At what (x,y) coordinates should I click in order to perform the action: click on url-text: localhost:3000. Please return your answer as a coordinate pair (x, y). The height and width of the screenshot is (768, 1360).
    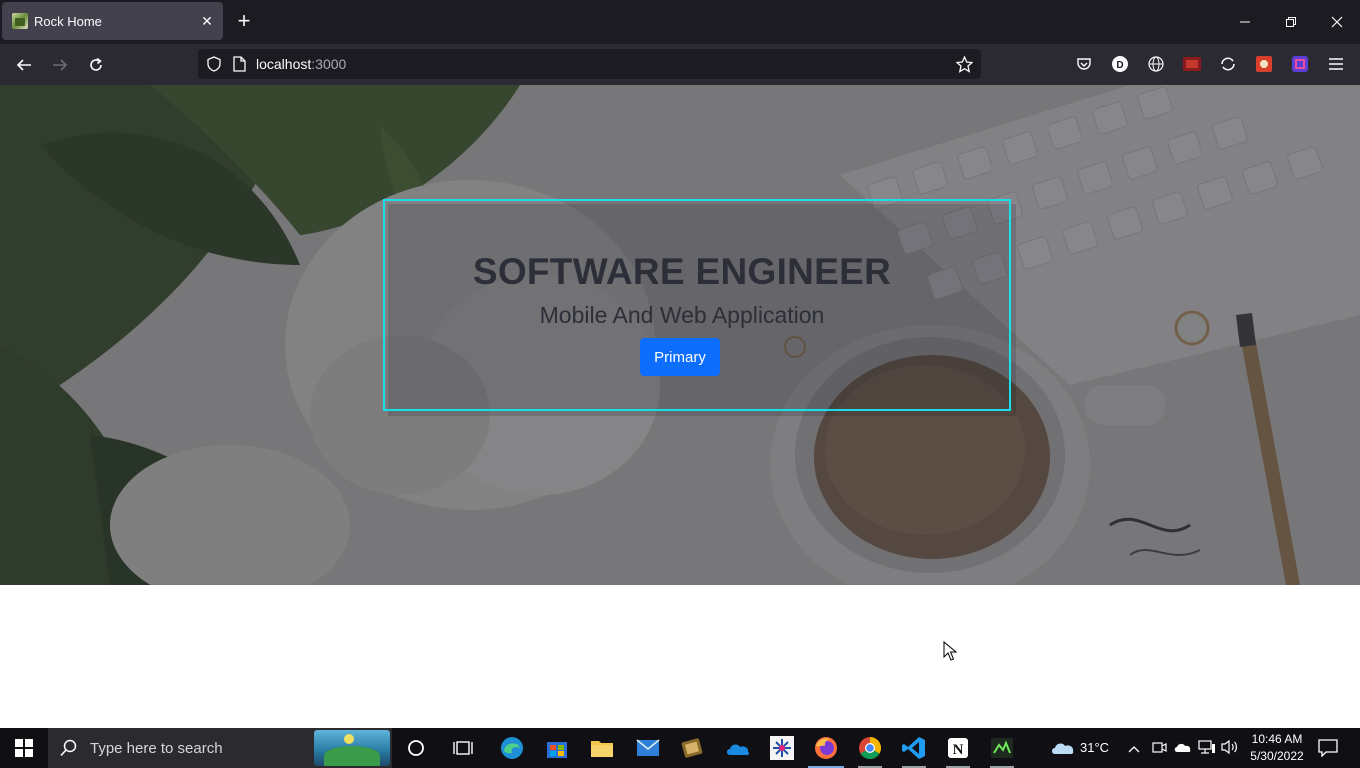
    Looking at the image, I should click on (301, 64).